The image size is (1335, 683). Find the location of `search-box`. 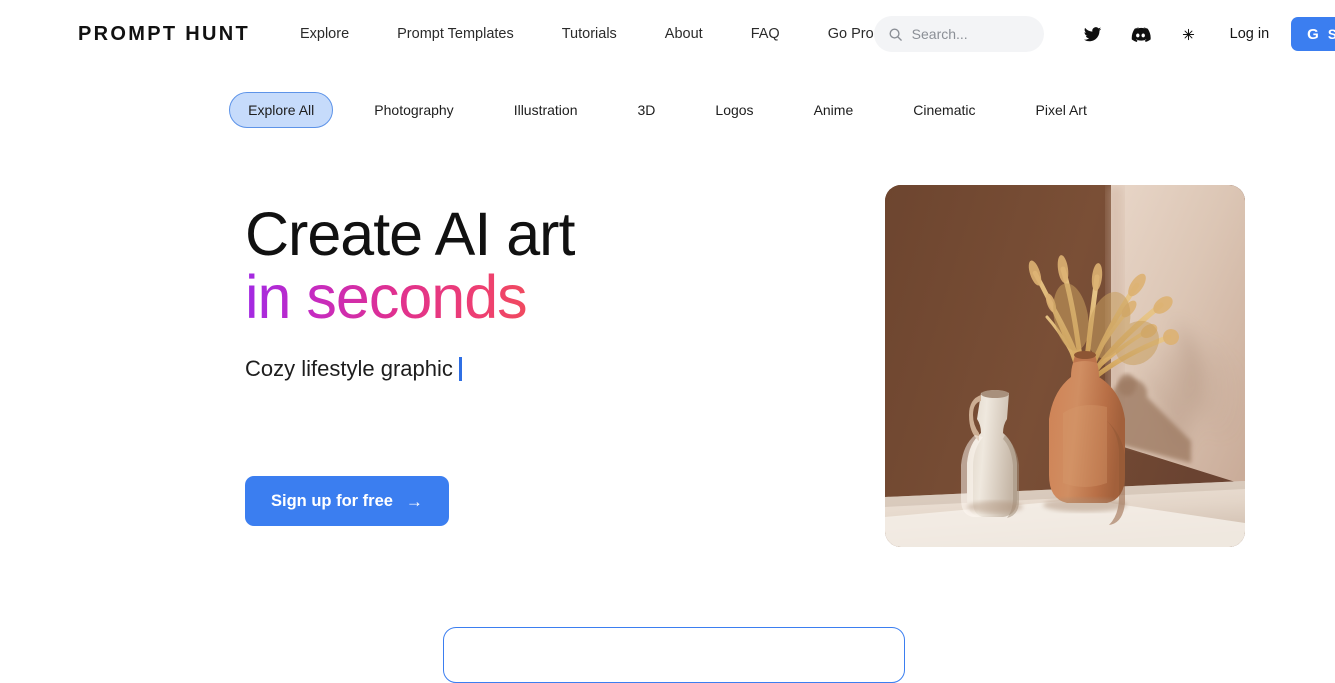

search-box is located at coordinates (958, 34).